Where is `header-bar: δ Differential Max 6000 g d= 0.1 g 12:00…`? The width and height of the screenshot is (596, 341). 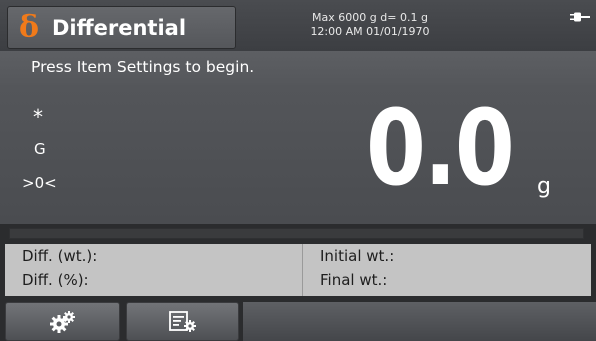
header-bar: δ Differential Max 6000 g d= 0.1 g 12:00… is located at coordinates (298, 25).